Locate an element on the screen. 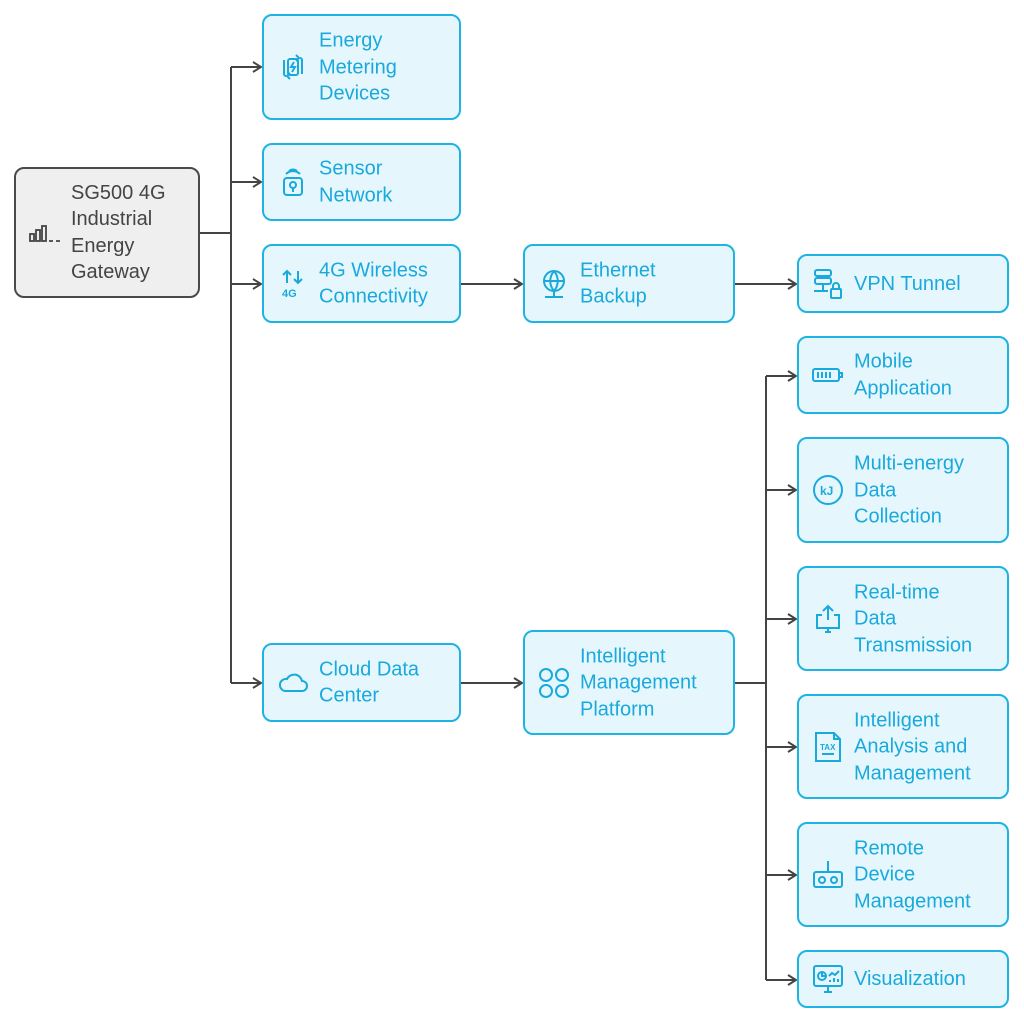 The image size is (1024, 1024). remote-control-icon is located at coordinates (828, 874).